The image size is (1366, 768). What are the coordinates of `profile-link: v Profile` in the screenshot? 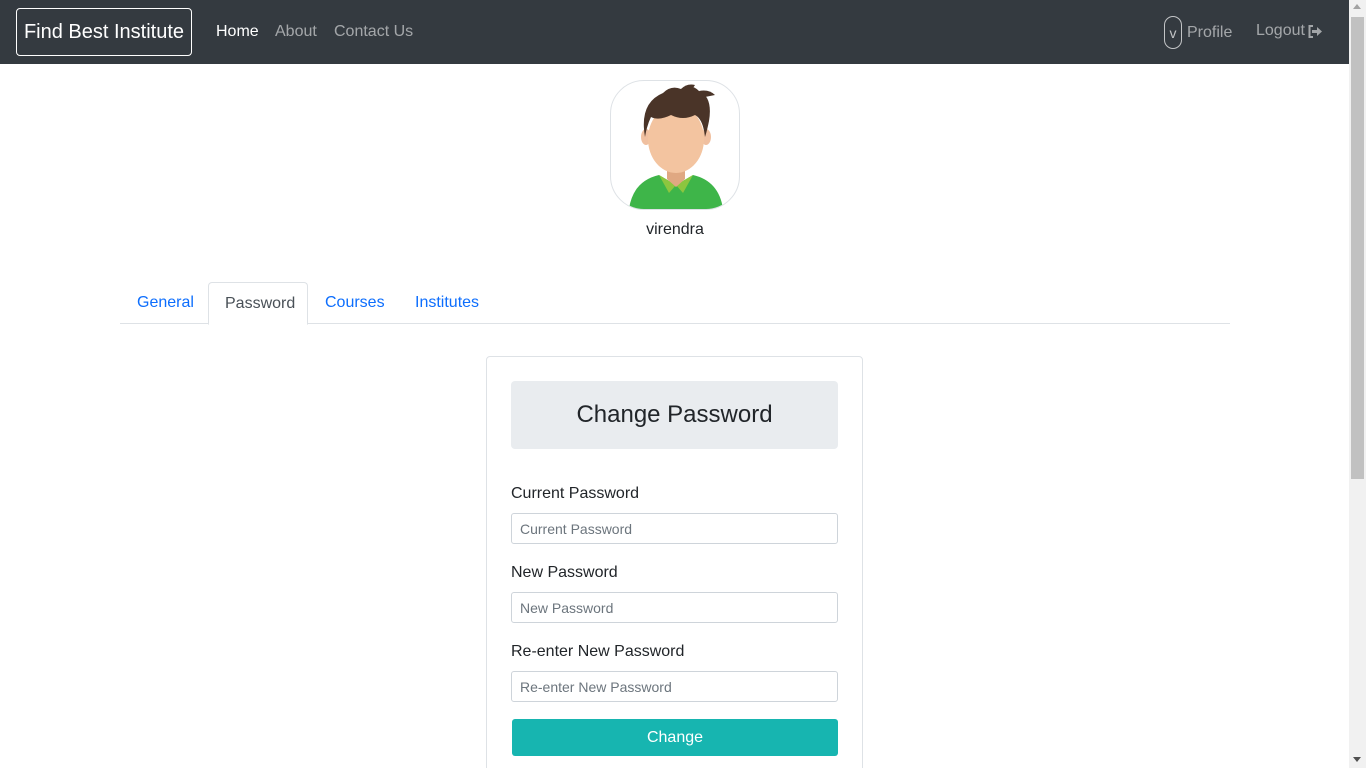 It's located at (1198, 32).